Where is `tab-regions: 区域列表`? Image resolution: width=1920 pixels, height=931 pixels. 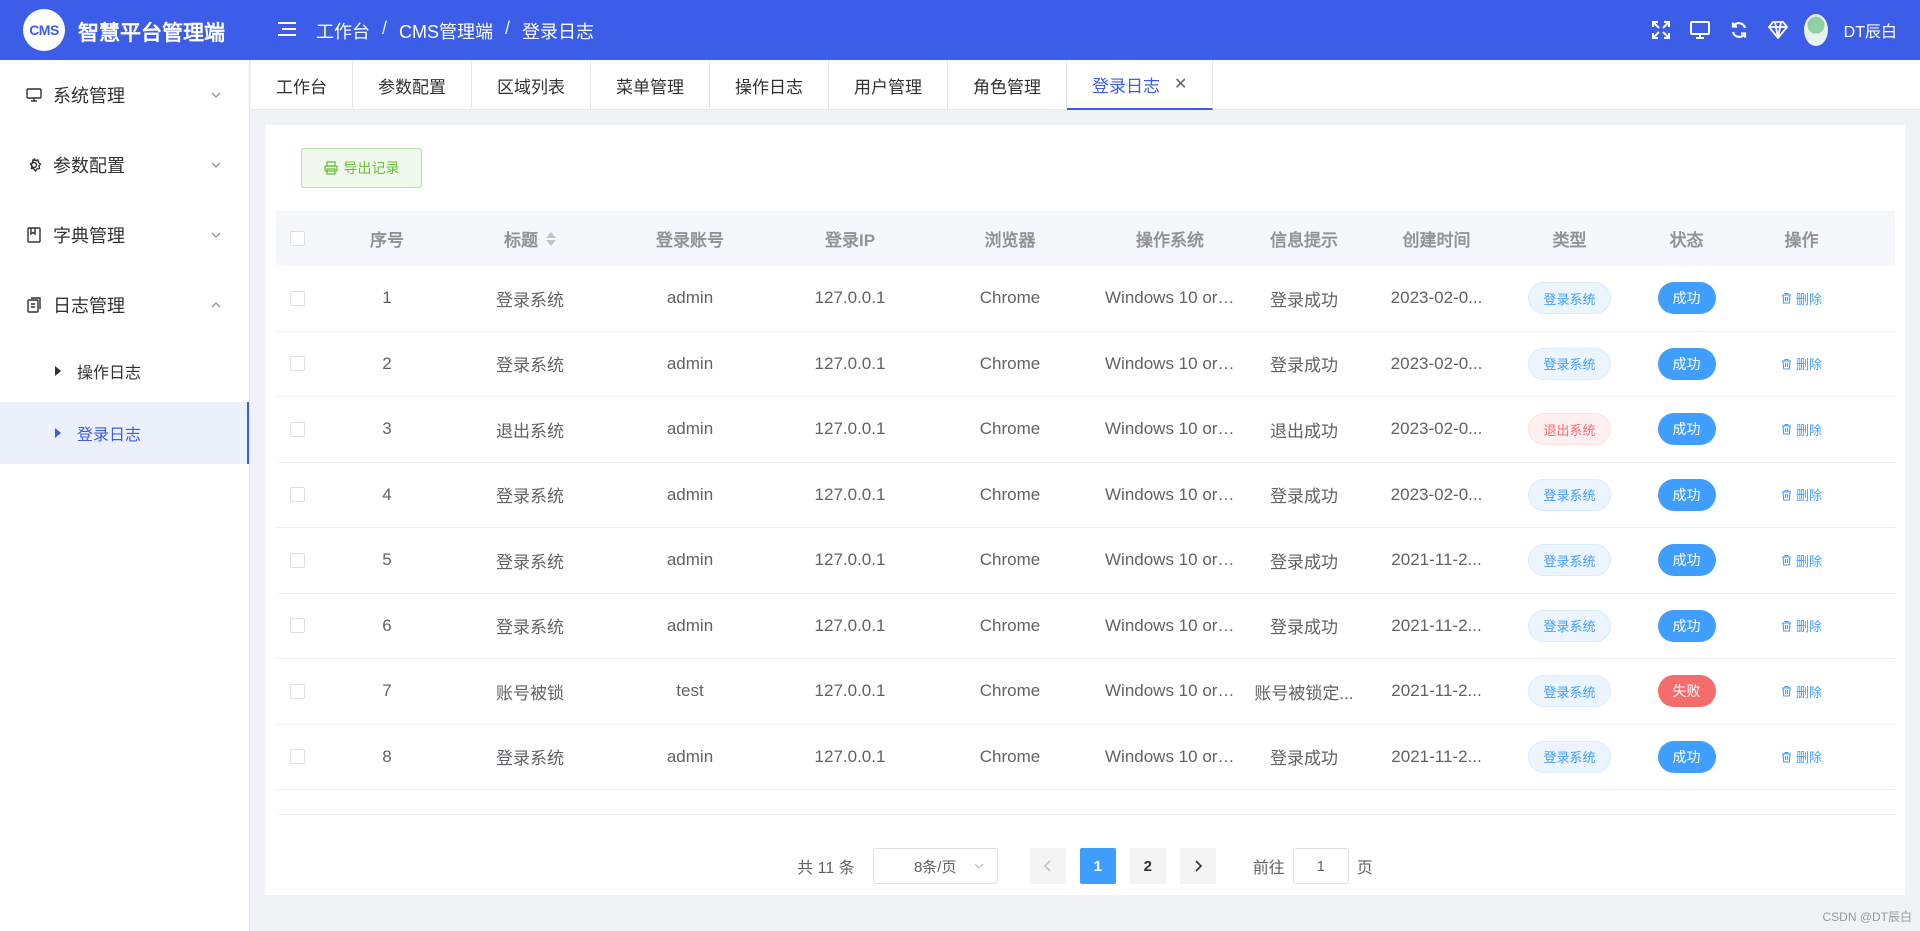 tab-regions: 区域列表 is located at coordinates (531, 85).